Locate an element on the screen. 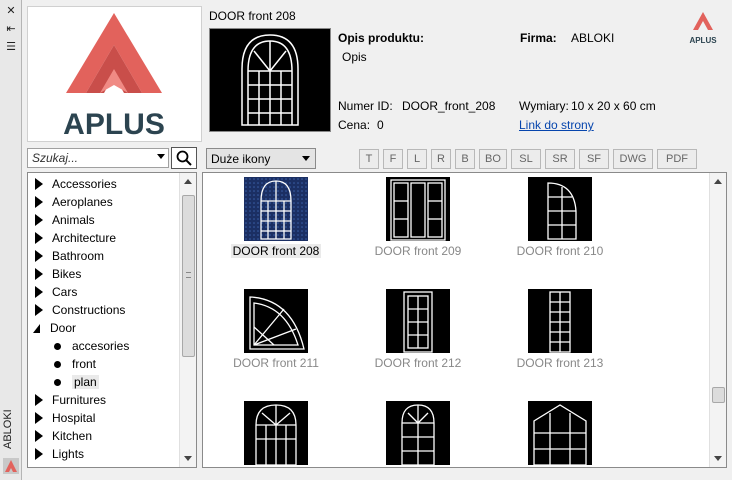  grid-item: DOOR front 213 is located at coordinates (560, 335).